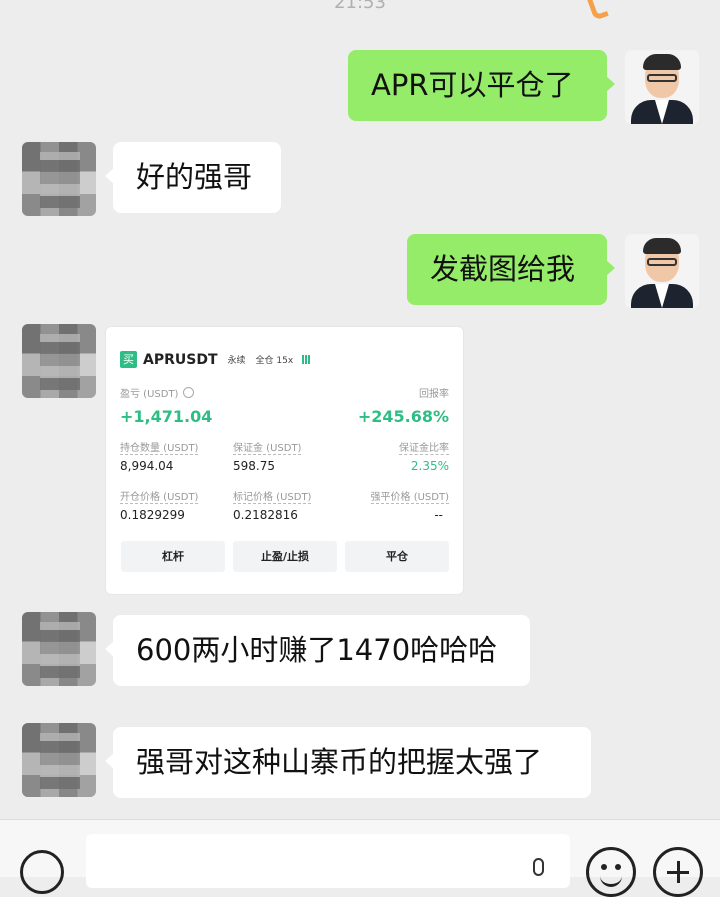 The height and width of the screenshot is (897, 720). What do you see at coordinates (409, 498) in the screenshot?
I see `liq-price-label: 强平价格 (USDT)` at bounding box center [409, 498].